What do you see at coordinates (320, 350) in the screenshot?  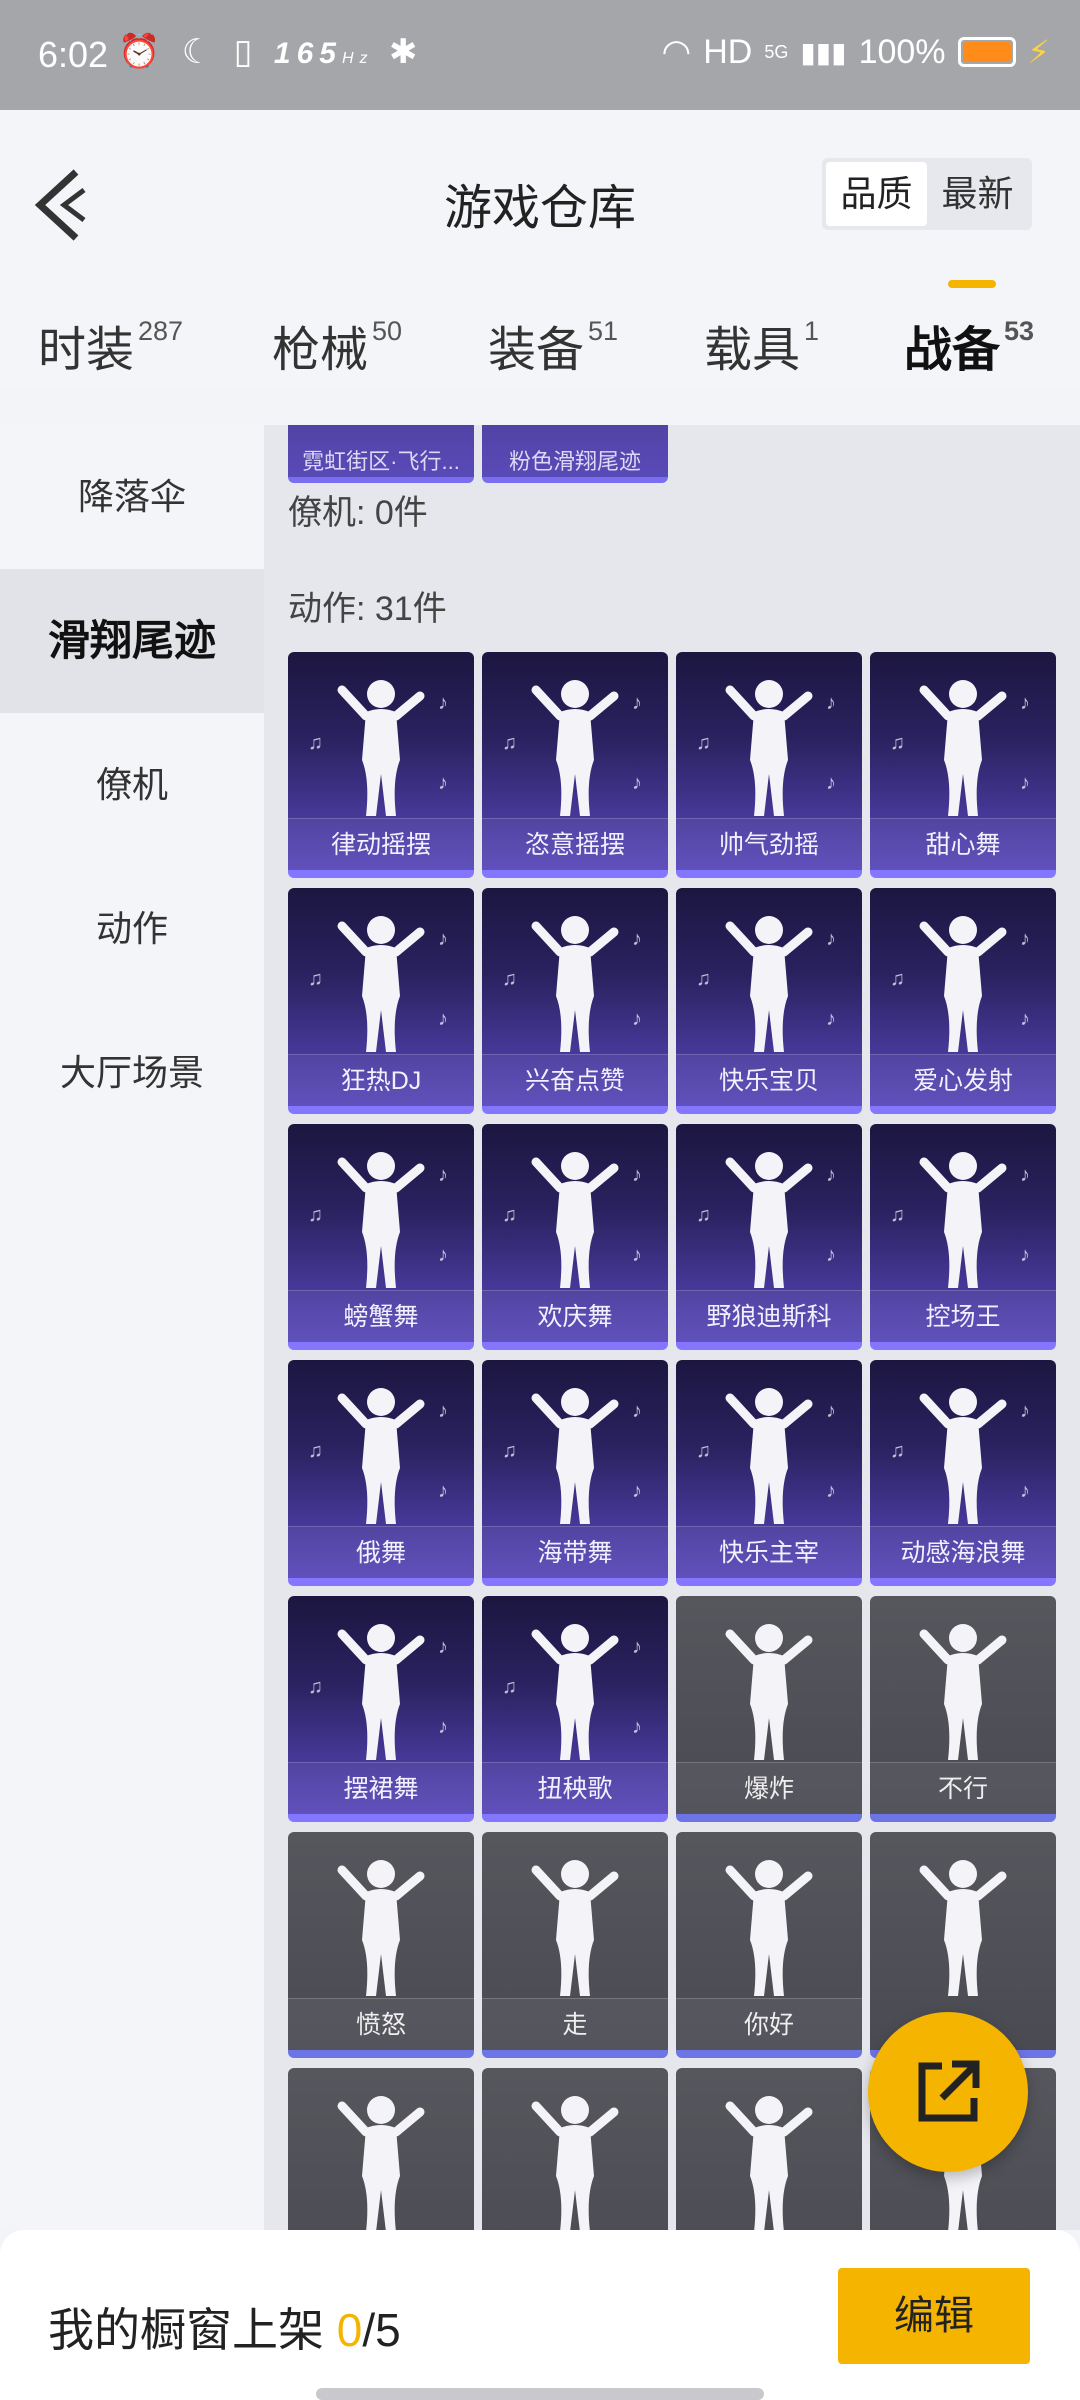 I see `tab-label: 枪械` at bounding box center [320, 350].